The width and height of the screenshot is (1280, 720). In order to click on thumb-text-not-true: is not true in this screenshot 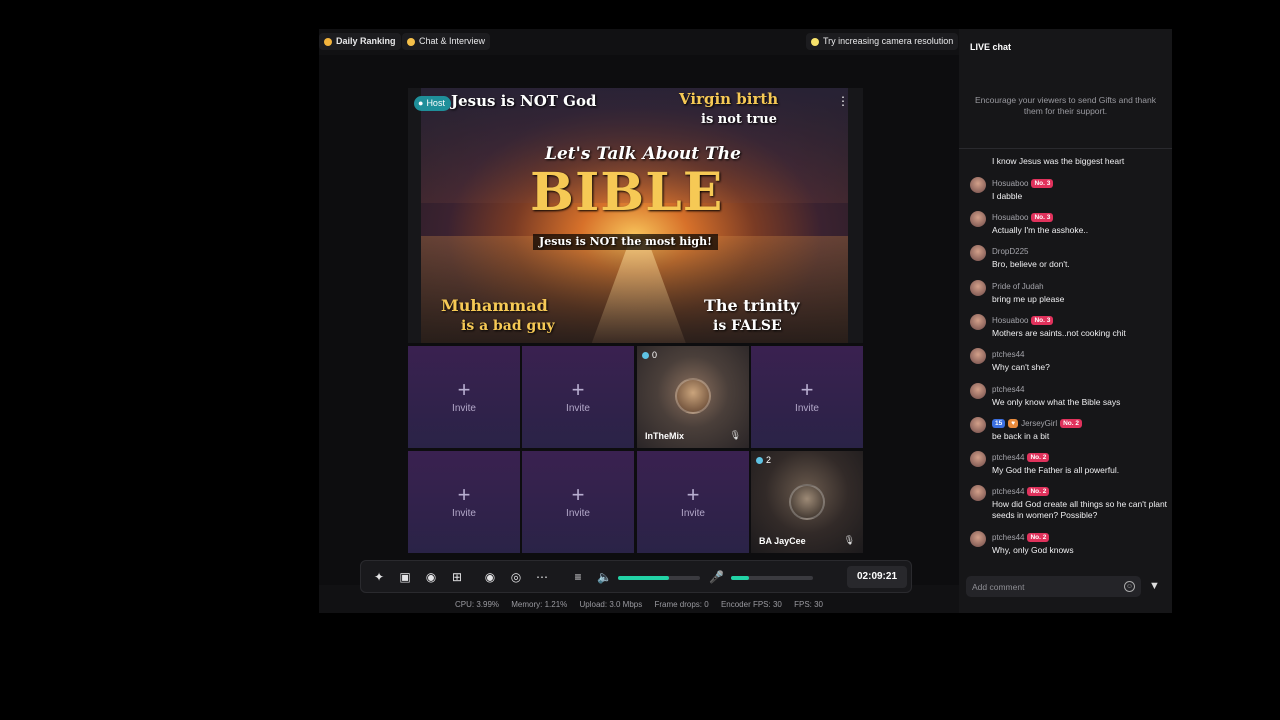, I will do `click(739, 119)`.